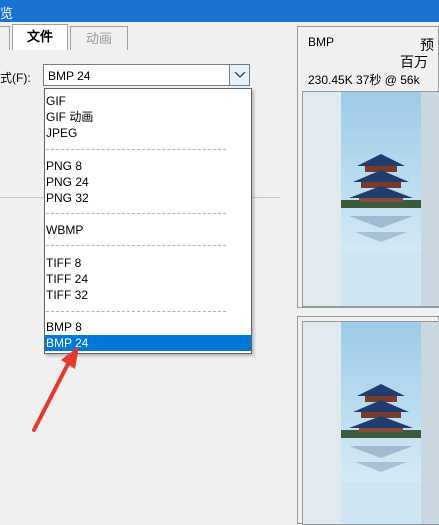 The height and width of the screenshot is (525, 439). I want to click on annotation-arrow-icon, so click(55, 389).